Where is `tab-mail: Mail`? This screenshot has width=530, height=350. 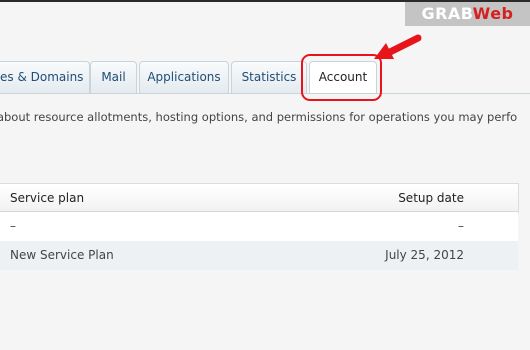
tab-mail: Mail is located at coordinates (113, 77).